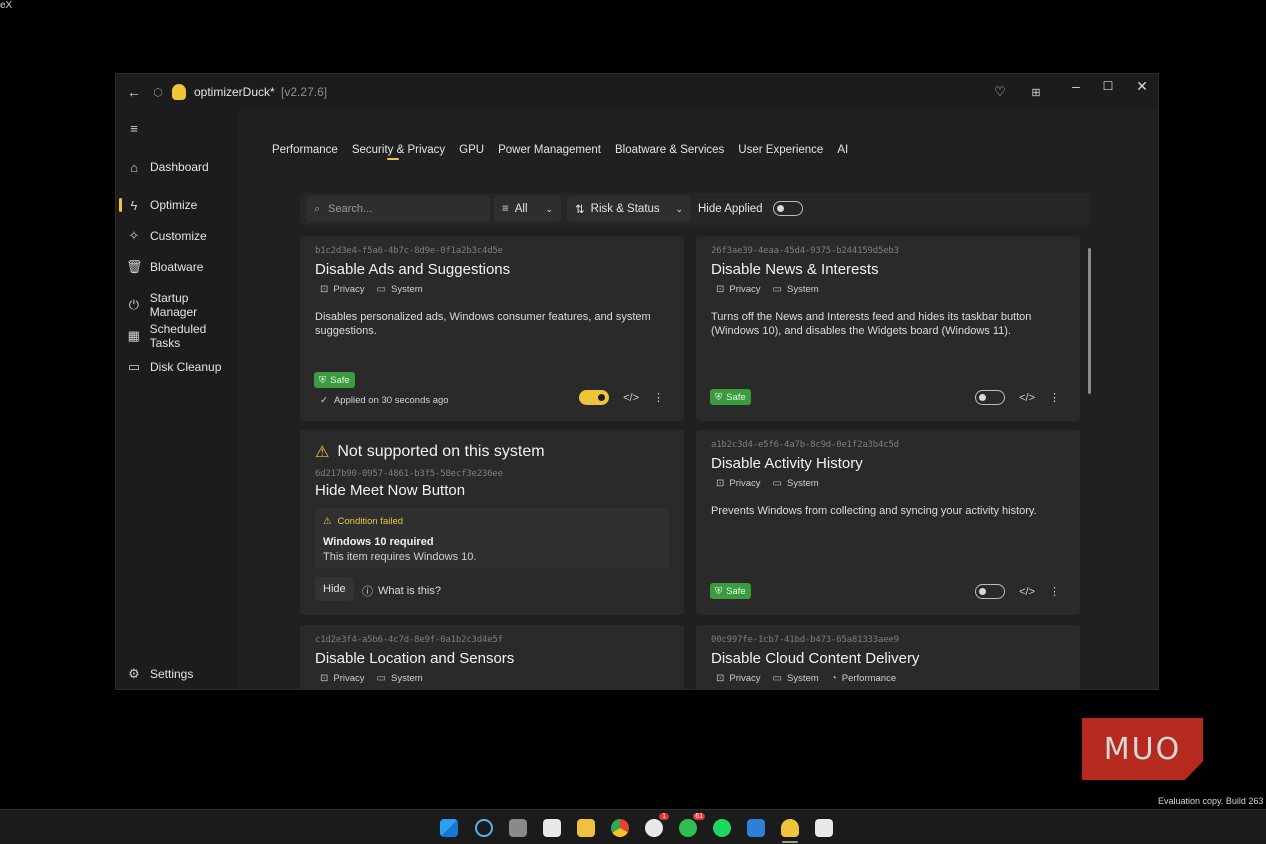 This screenshot has width=1266, height=844. What do you see at coordinates (815, 658) in the screenshot?
I see `tweak-title: Disable Cloud Content Delivery` at bounding box center [815, 658].